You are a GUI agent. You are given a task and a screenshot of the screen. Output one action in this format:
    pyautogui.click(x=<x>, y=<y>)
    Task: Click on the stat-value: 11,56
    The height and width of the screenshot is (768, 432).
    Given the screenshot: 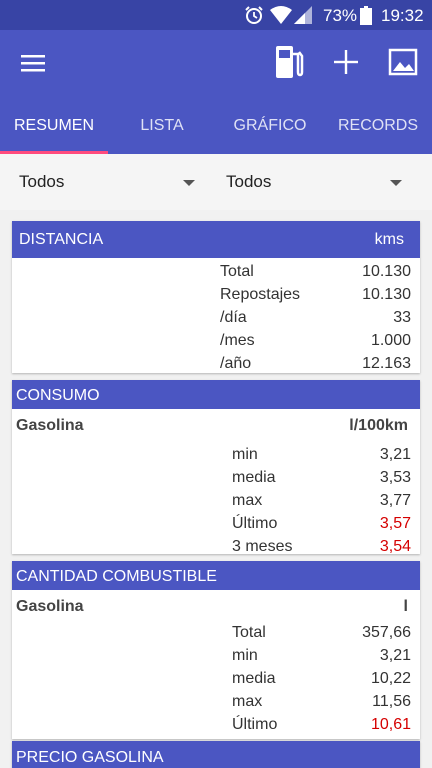 What is the action you would take?
    pyautogui.click(x=391, y=701)
    